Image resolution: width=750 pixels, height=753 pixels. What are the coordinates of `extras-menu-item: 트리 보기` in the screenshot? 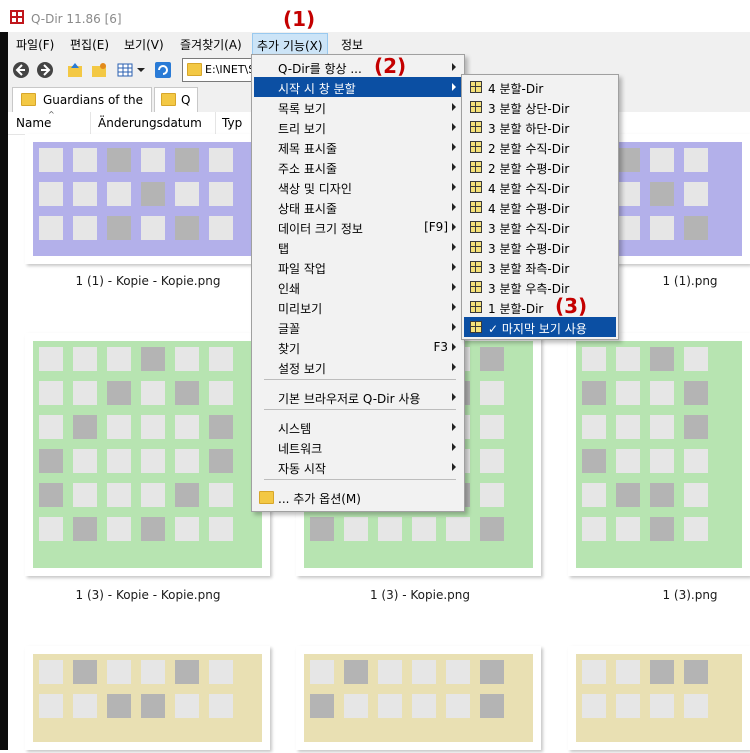 It's located at (358, 127).